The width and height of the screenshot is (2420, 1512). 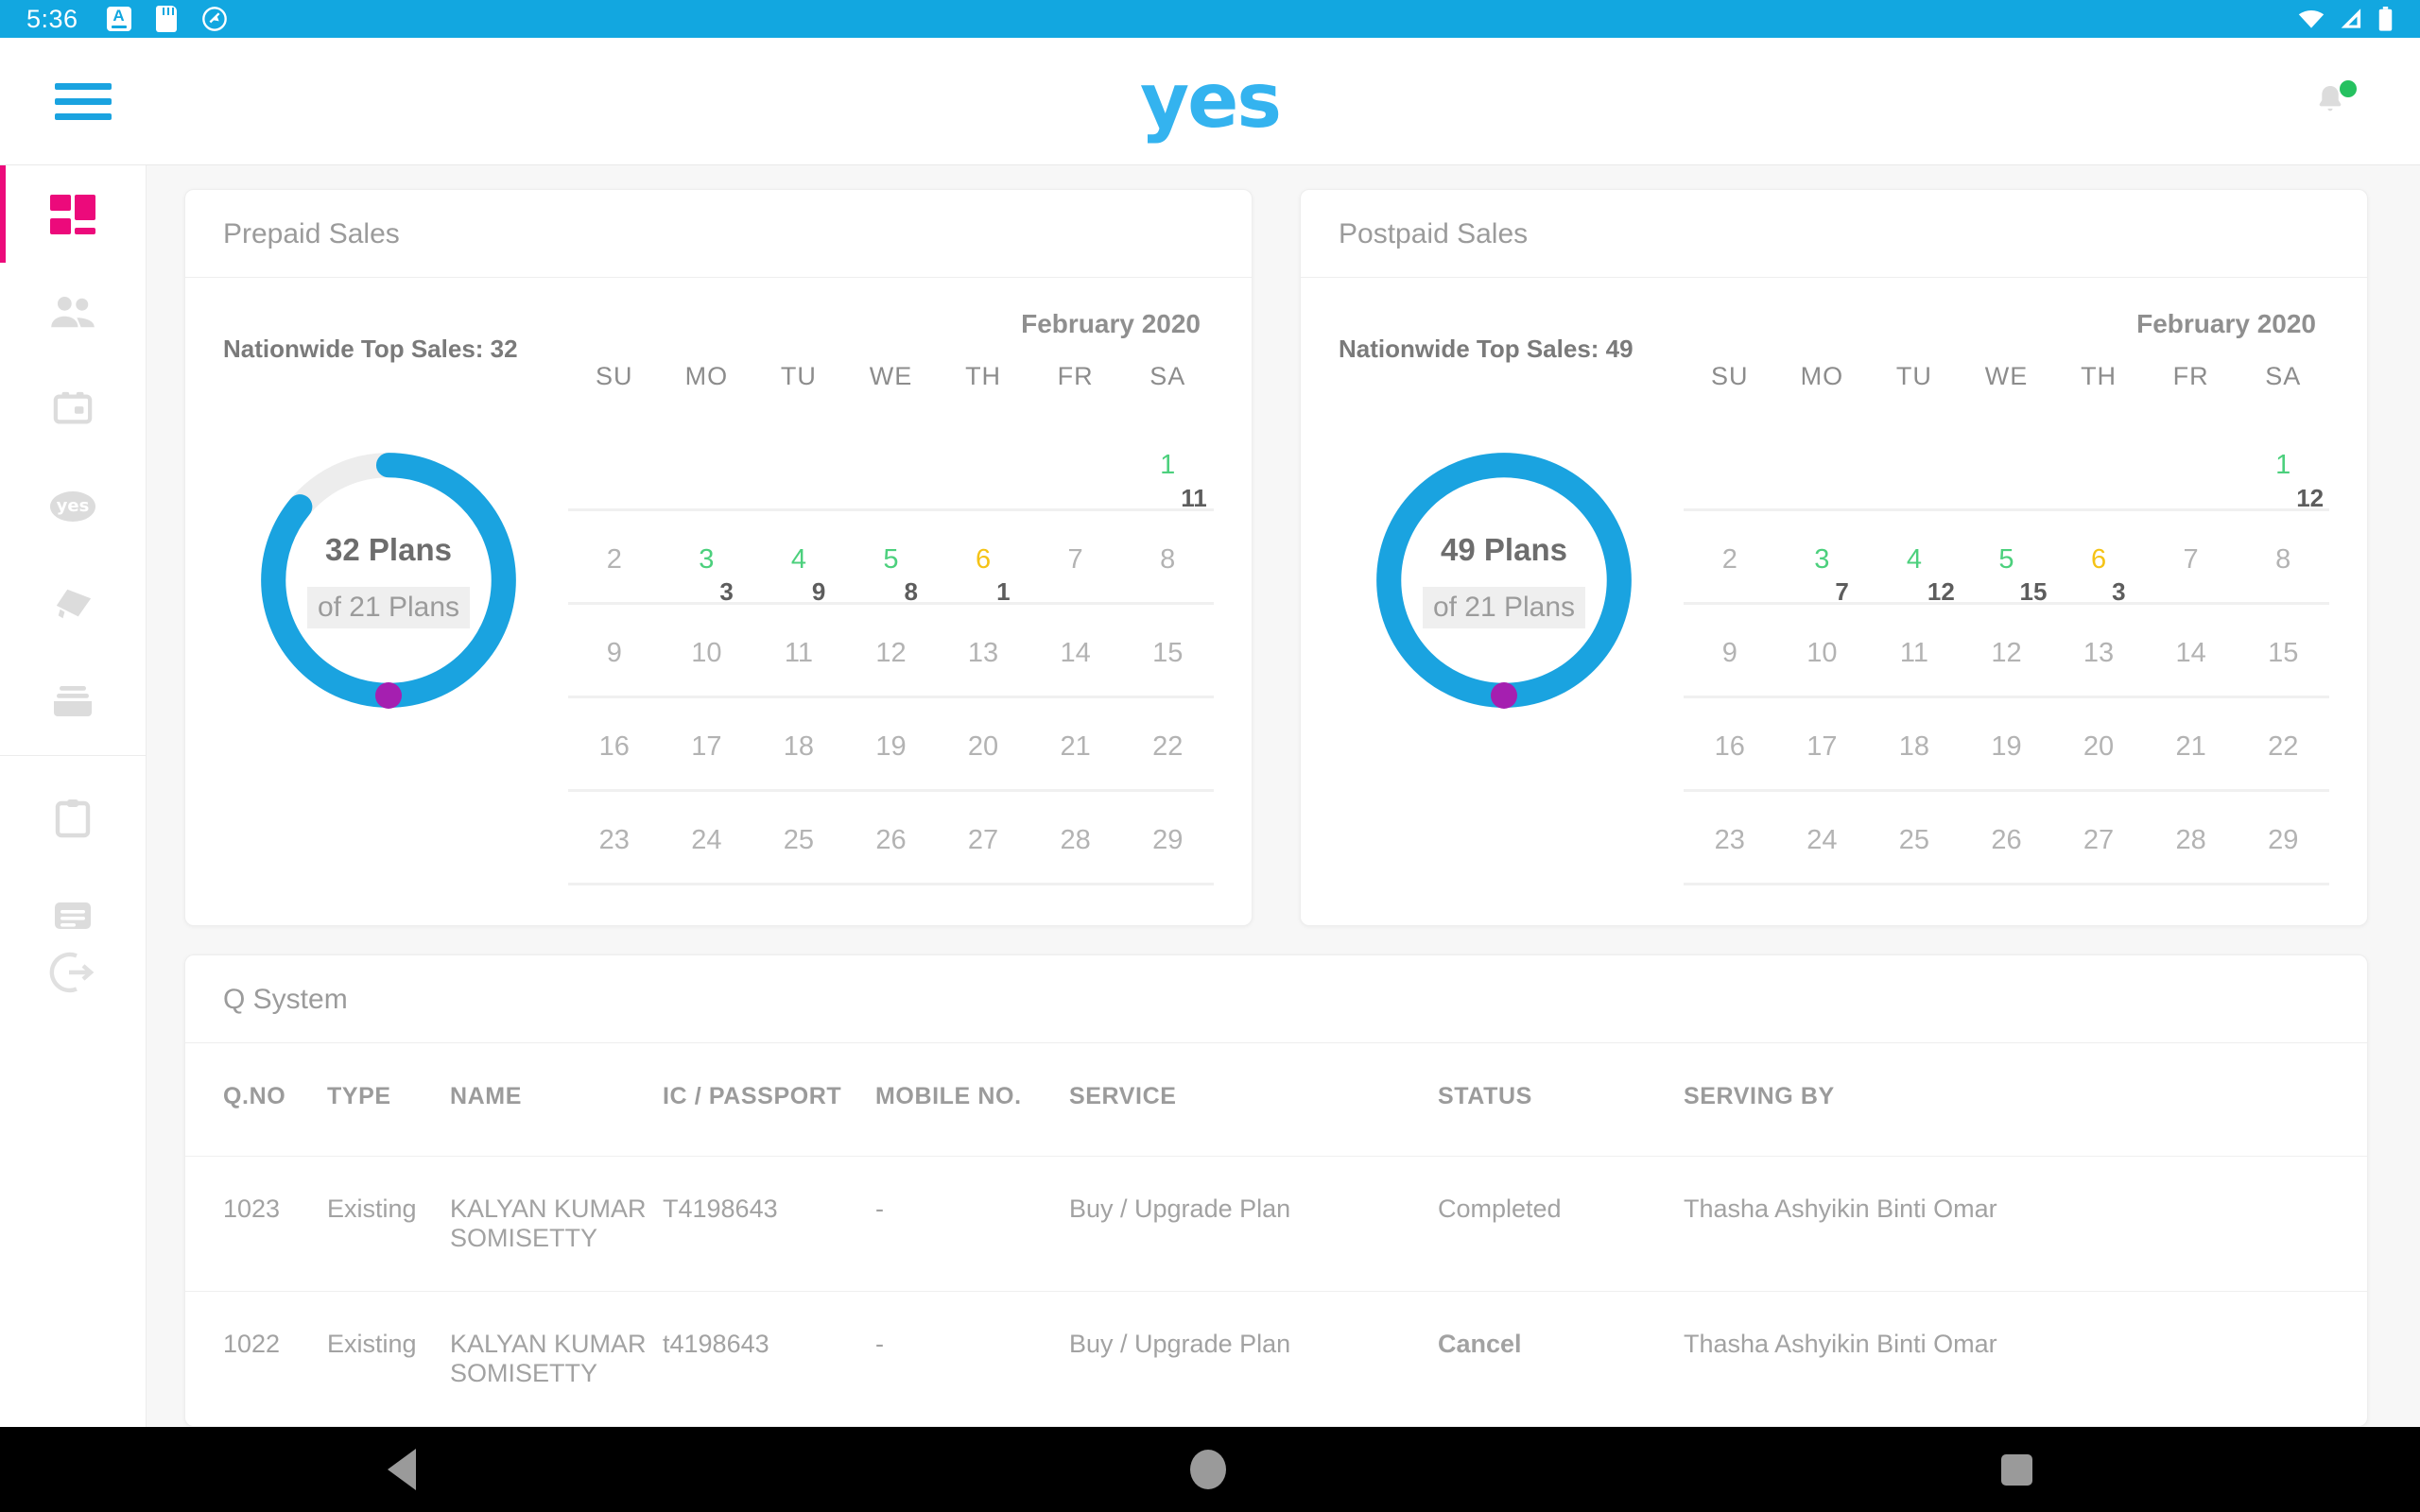 What do you see at coordinates (73, 506) in the screenshot?
I see `sidebar-item-yes-services: yes` at bounding box center [73, 506].